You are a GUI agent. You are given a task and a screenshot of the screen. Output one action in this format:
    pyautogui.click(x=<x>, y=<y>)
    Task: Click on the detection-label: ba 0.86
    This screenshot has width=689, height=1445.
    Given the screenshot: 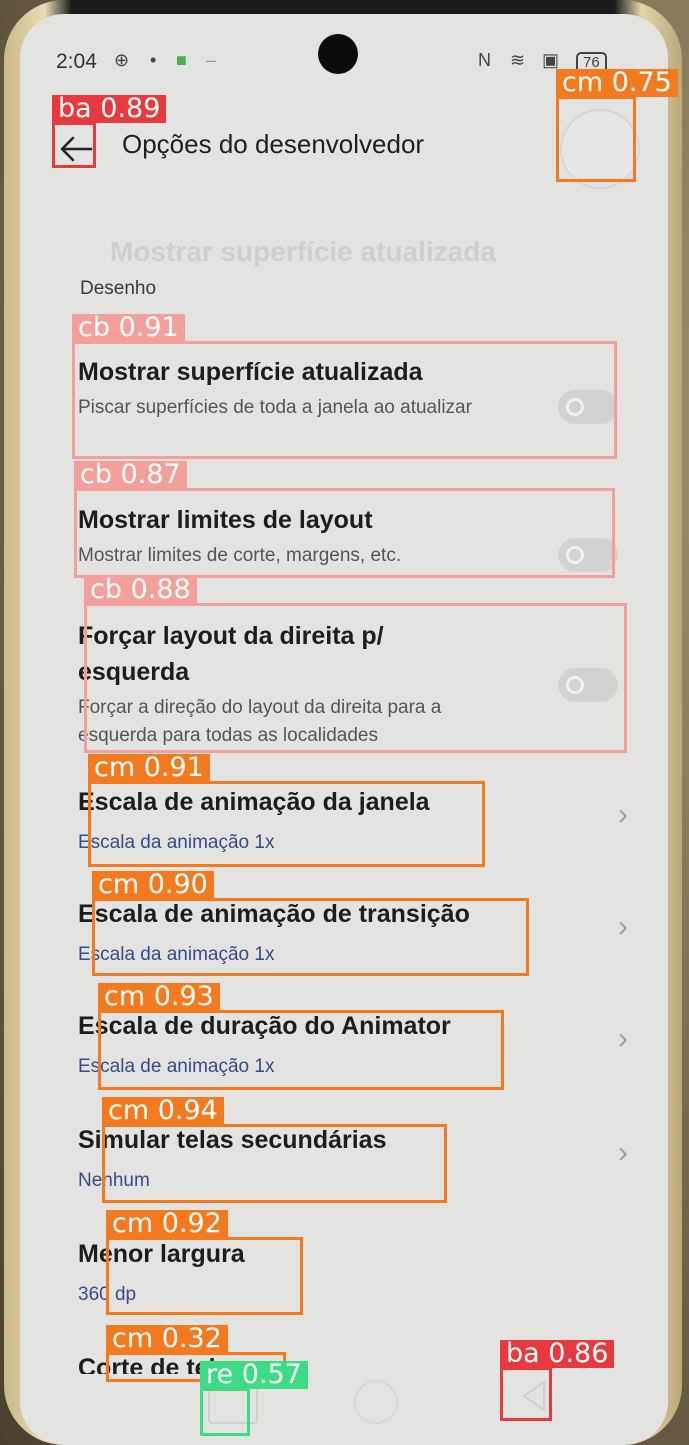 What is the action you would take?
    pyautogui.click(x=557, y=1354)
    